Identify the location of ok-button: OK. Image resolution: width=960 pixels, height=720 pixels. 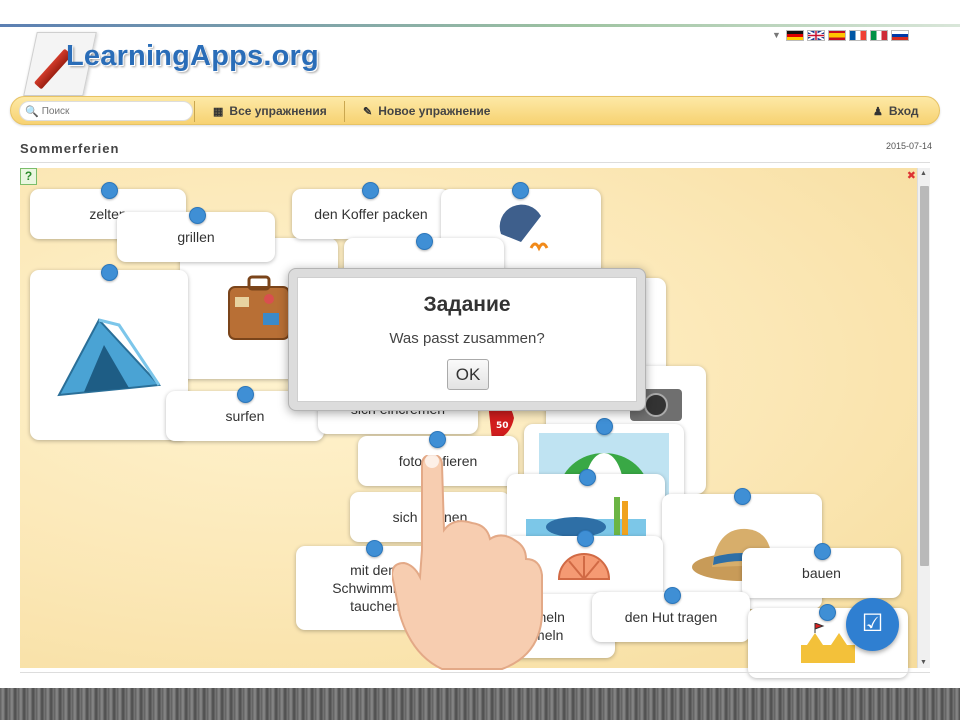
(468, 374).